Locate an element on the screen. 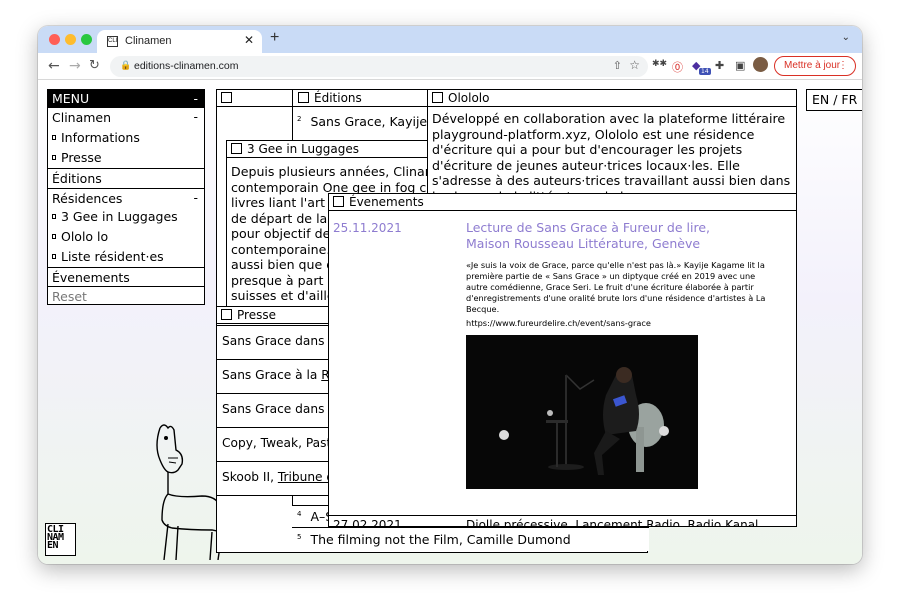  llama-illustration is located at coordinates (189, 492).